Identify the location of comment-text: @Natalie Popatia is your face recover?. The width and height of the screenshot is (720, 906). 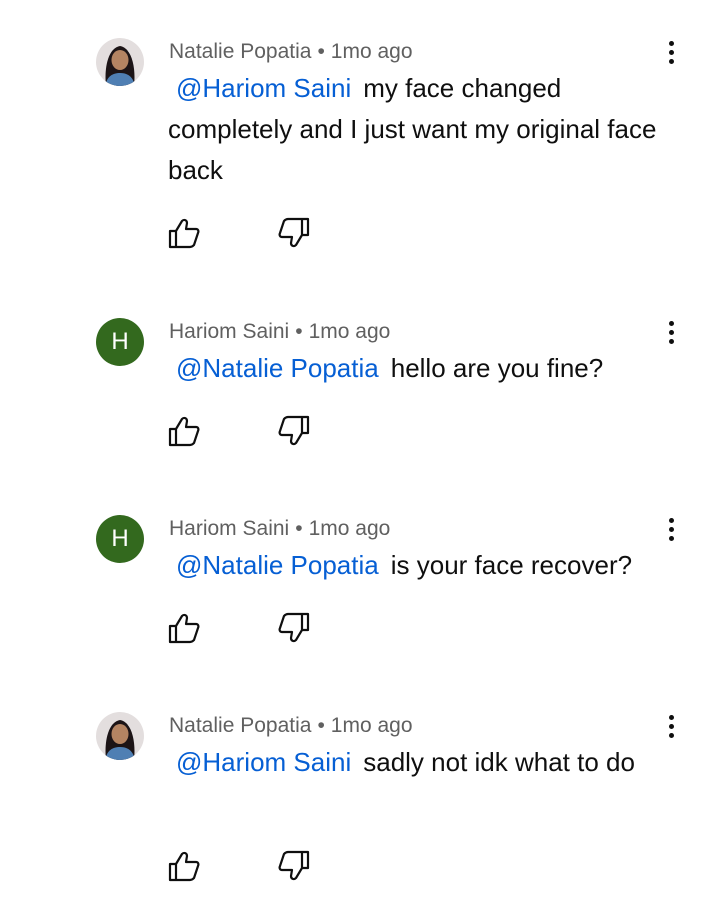
(413, 565).